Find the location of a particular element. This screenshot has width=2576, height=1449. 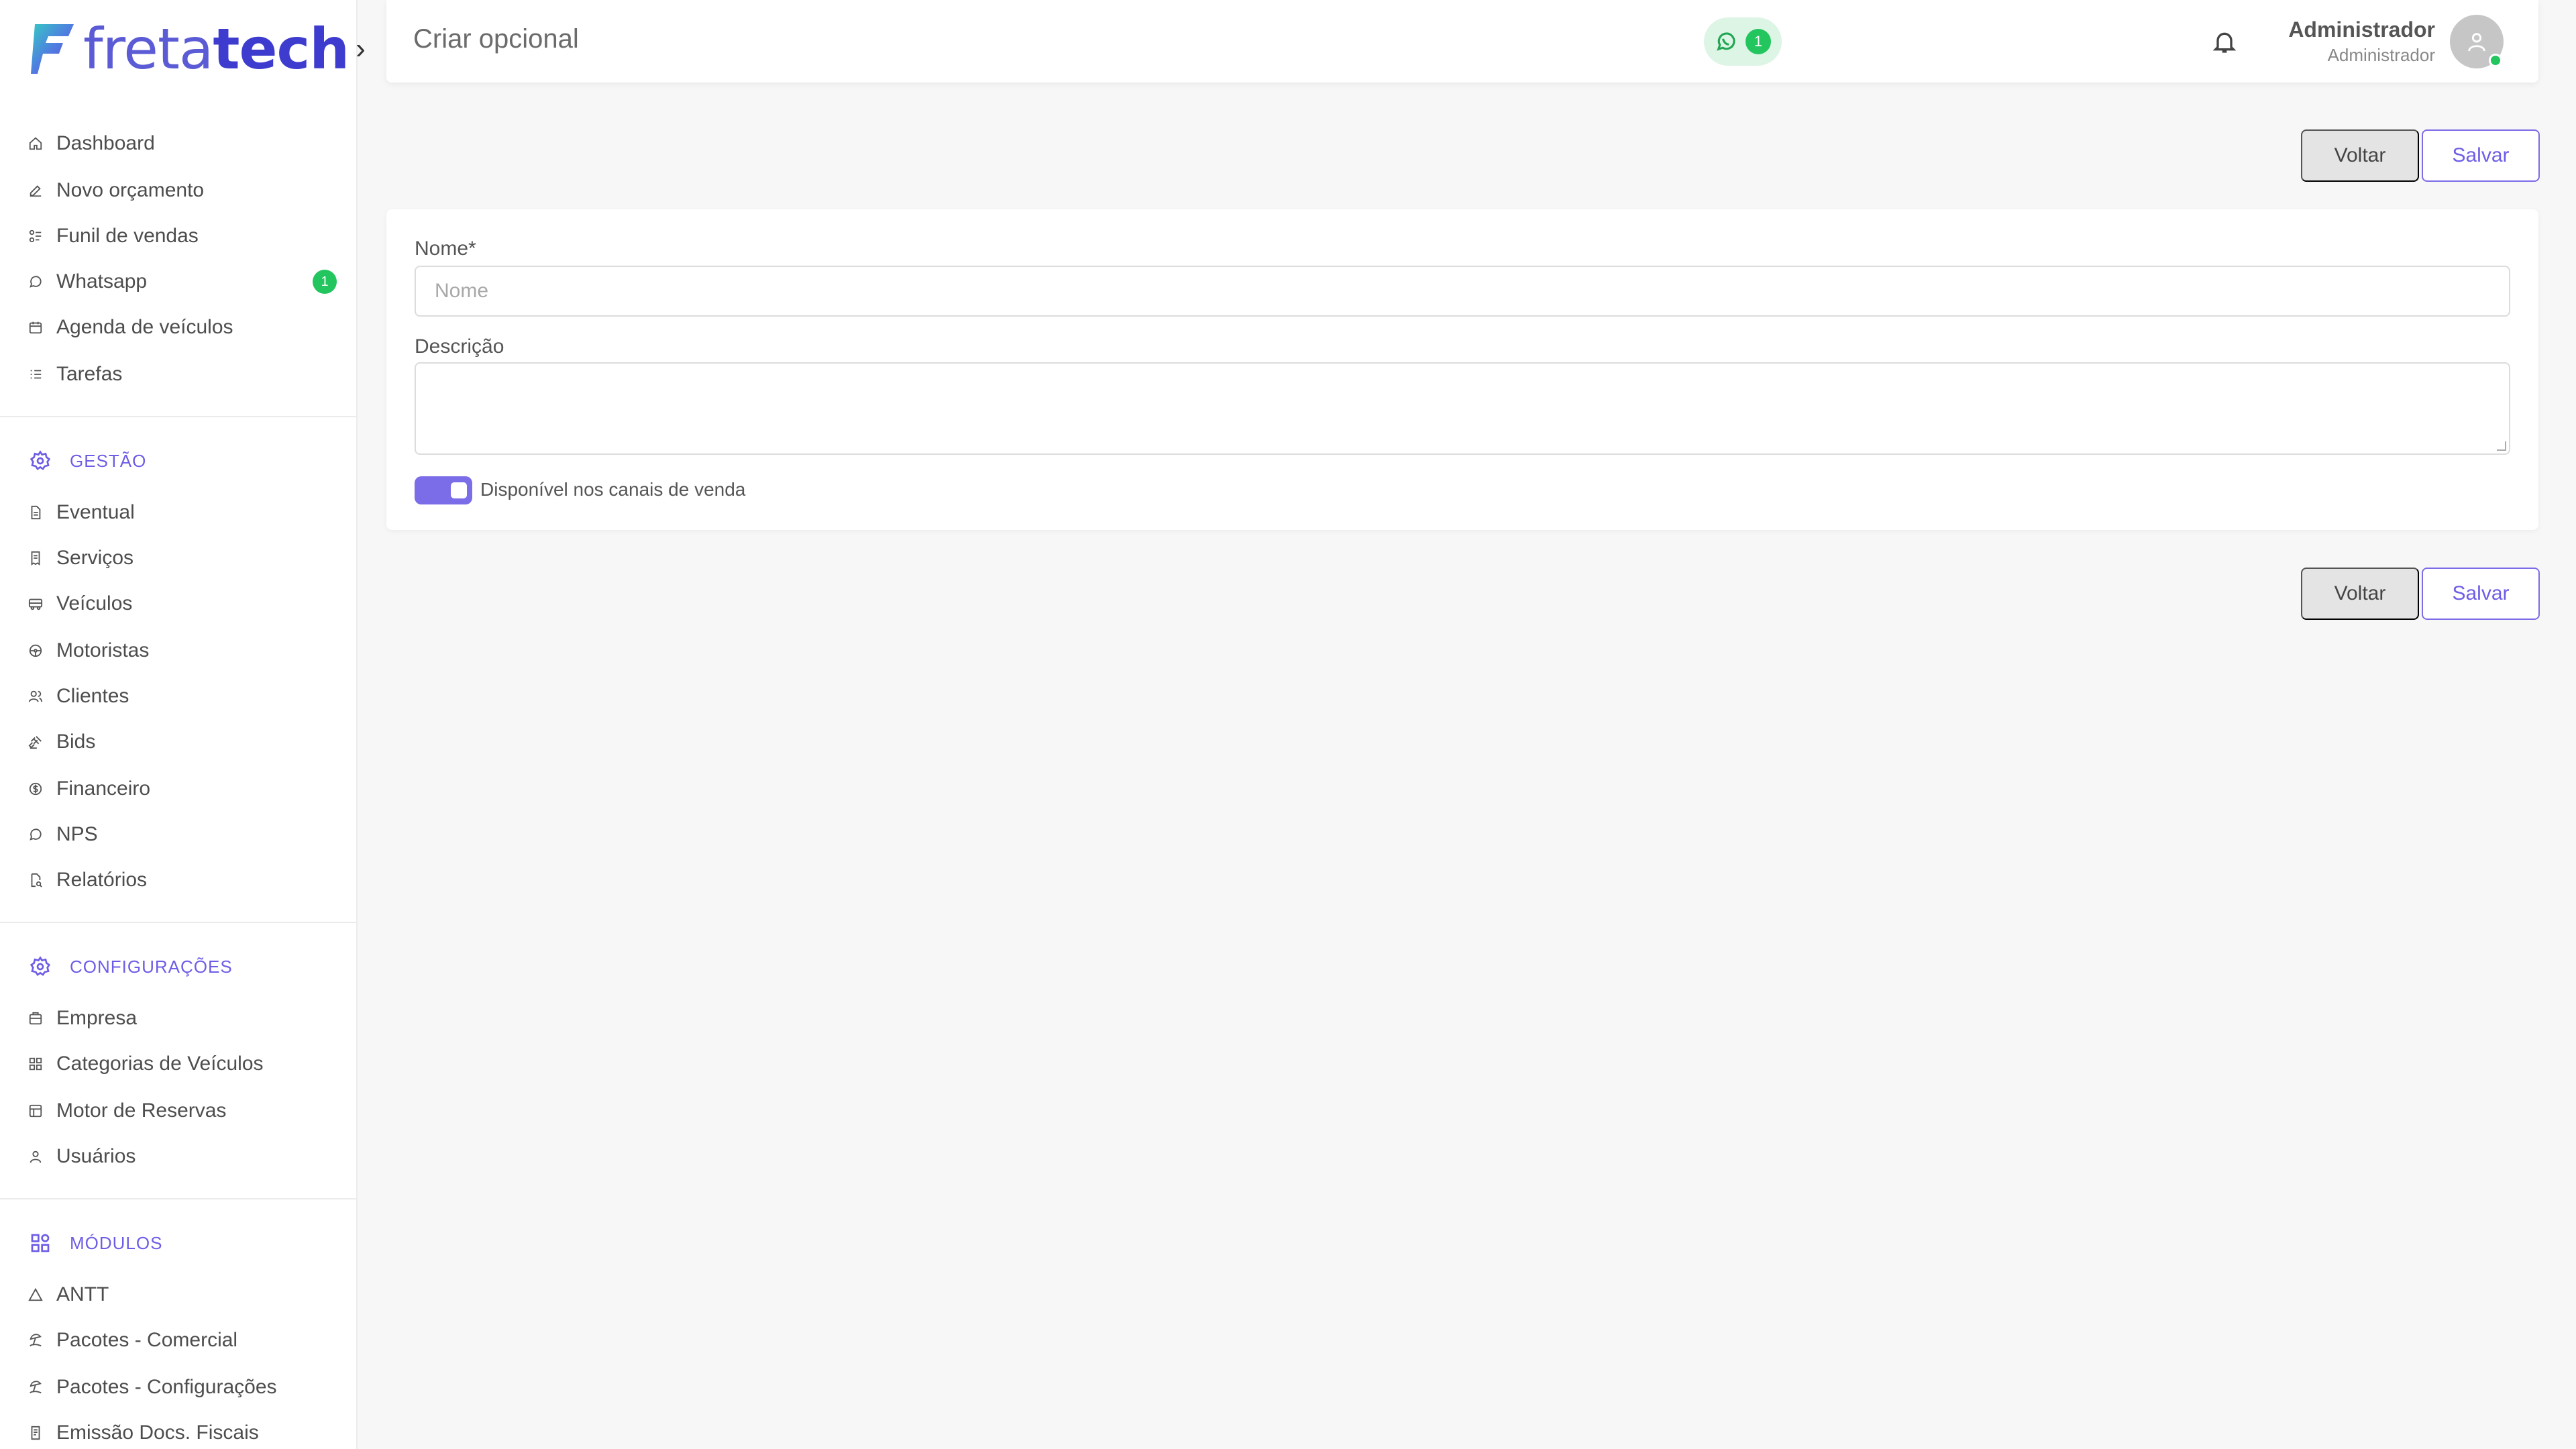

sidebar-item-funil-de-vendas: Funil de vendas is located at coordinates (184, 236).